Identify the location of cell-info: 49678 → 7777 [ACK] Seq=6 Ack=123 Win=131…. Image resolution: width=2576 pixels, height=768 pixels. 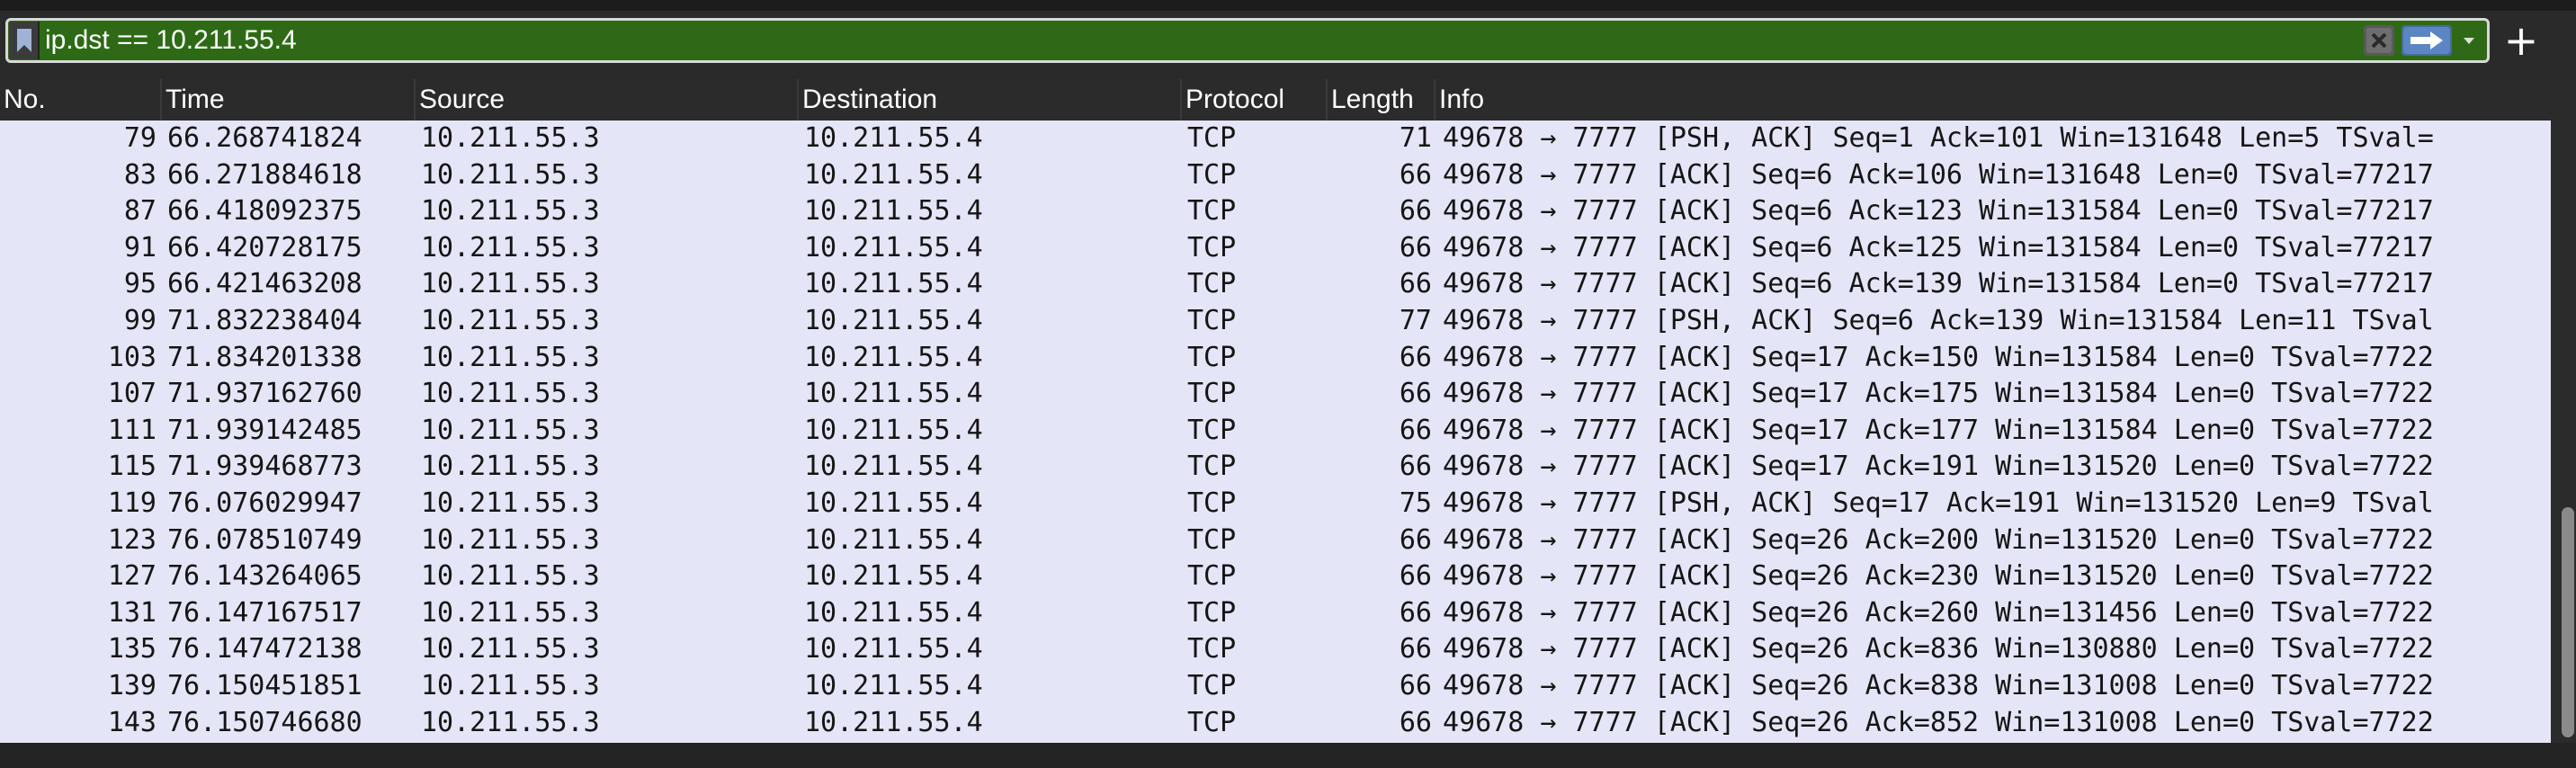
(1938, 212).